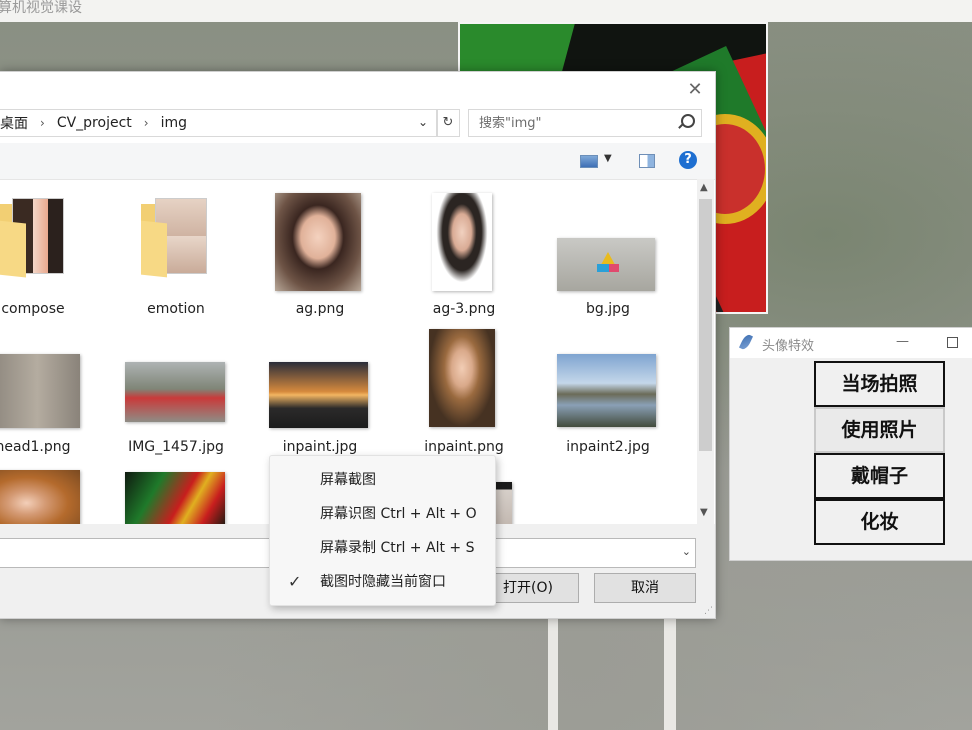 This screenshot has width=972, height=730. Describe the element at coordinates (879, 476) in the screenshot. I see `wear-hat-button: 戴帽子` at that location.